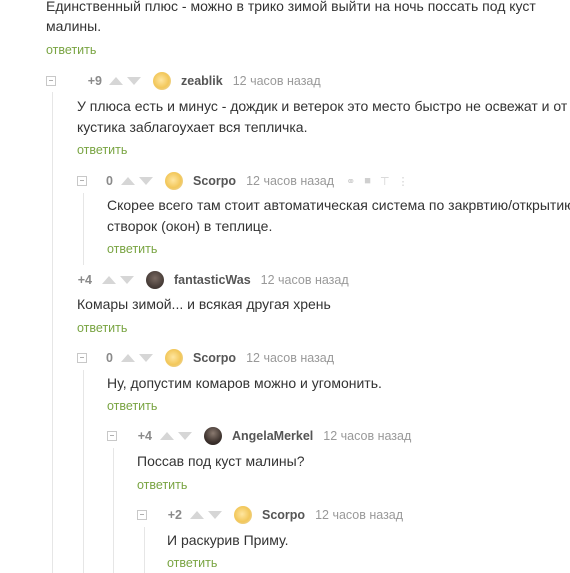 The width and height of the screenshot is (570, 573). What do you see at coordinates (74, 26) in the screenshot?
I see `comment-text-line: малины.` at bounding box center [74, 26].